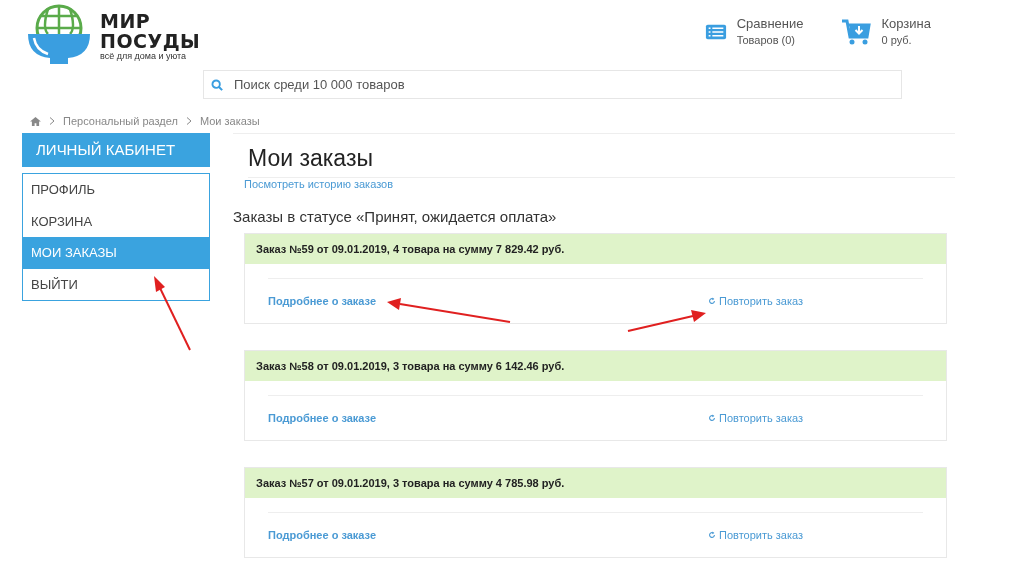  Describe the element at coordinates (599, 184) in the screenshot. I see `history-link: Посмотреть историю заказов` at that location.